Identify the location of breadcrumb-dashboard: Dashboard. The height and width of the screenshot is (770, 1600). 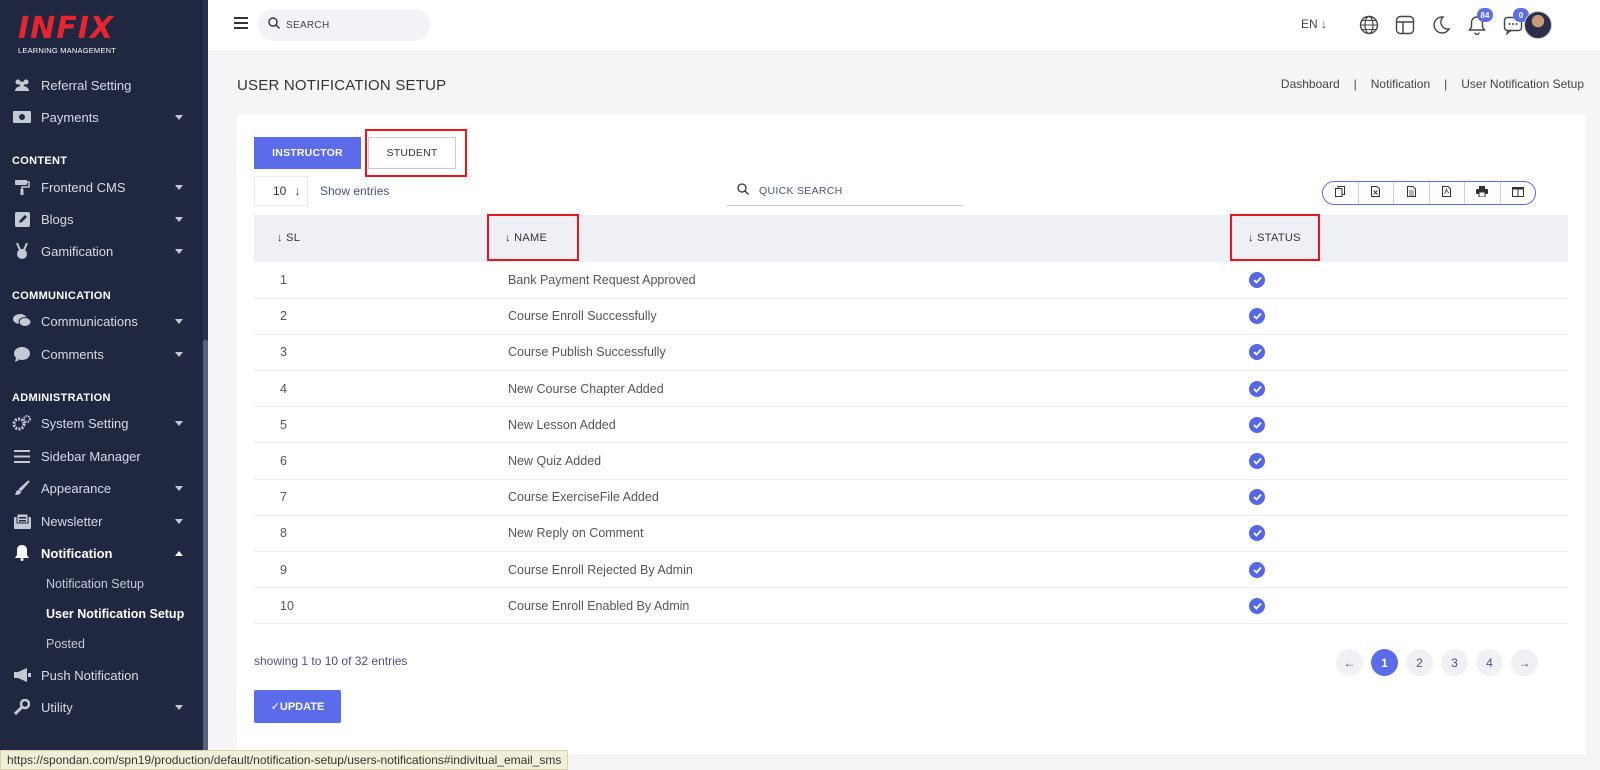
(1310, 84).